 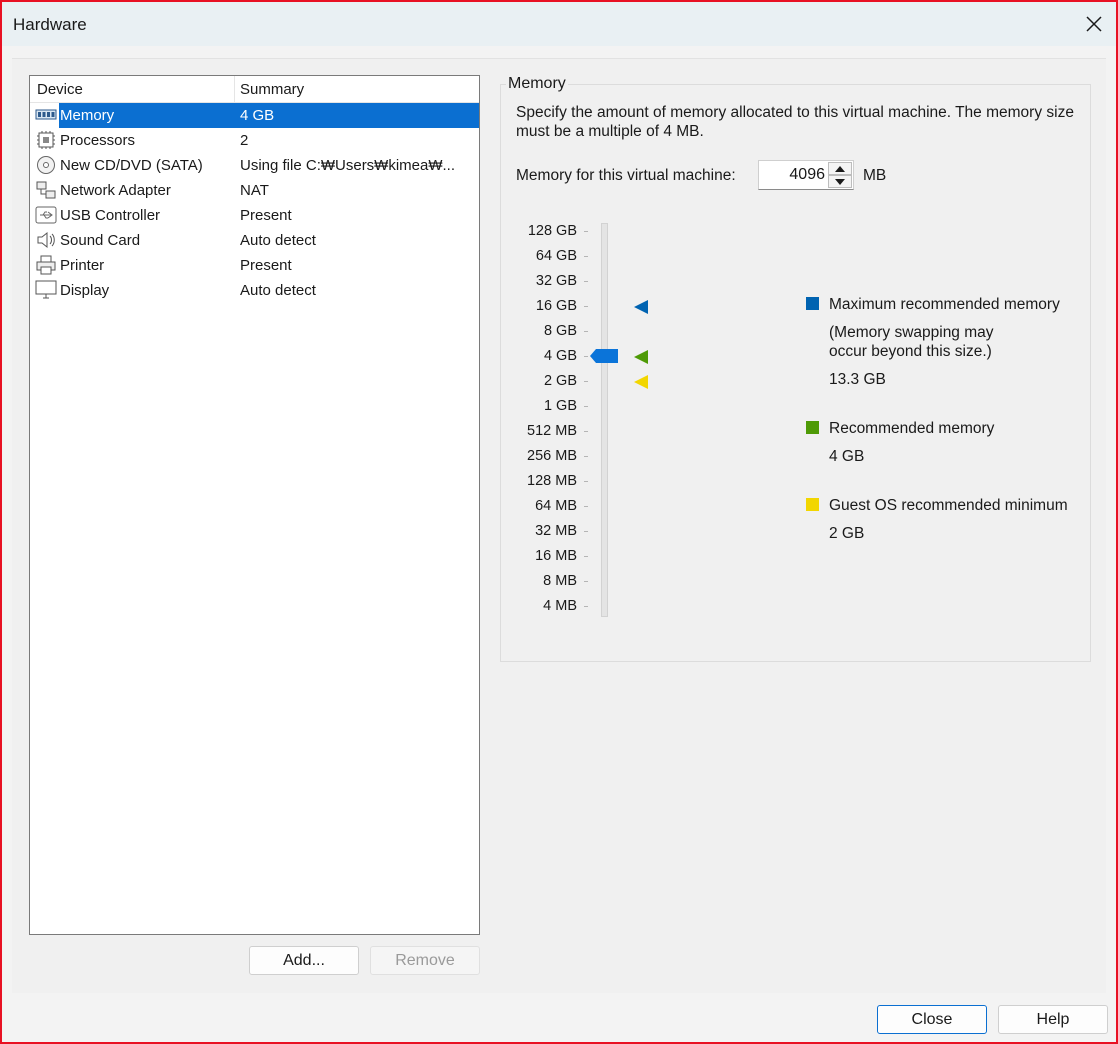 What do you see at coordinates (604, 420) in the screenshot?
I see `slider-track` at bounding box center [604, 420].